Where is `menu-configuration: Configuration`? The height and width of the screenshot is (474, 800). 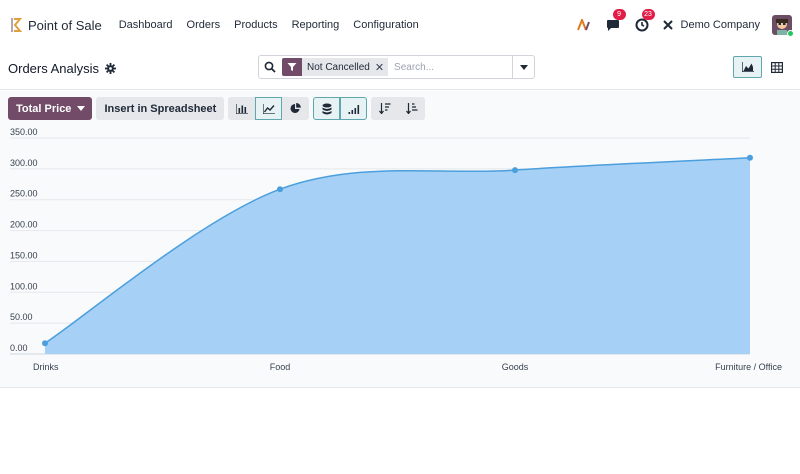
menu-configuration: Configuration is located at coordinates (385, 25).